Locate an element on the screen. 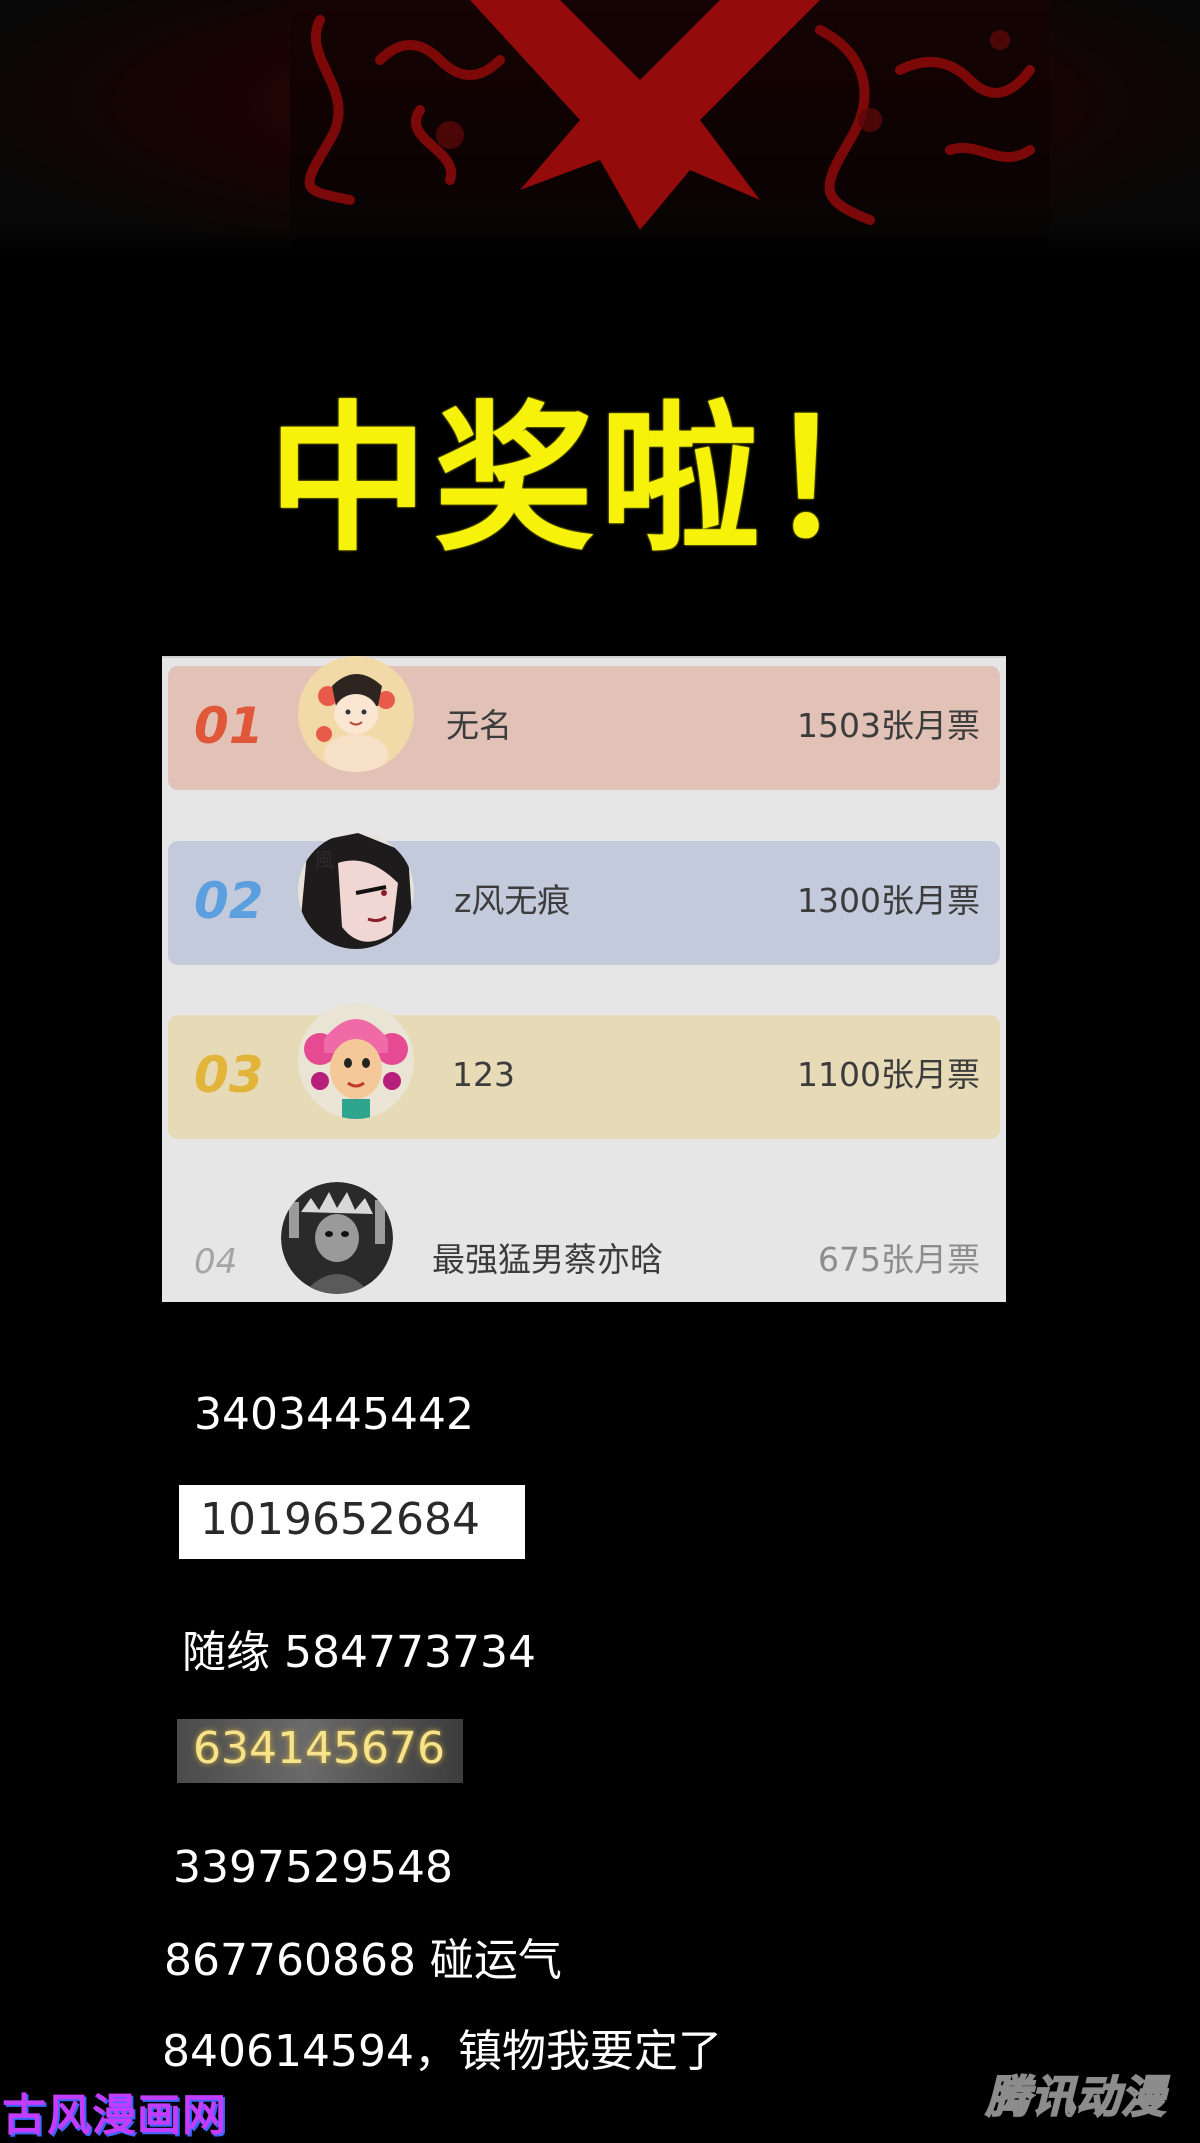 The image size is (1200, 2143). ranking-votes: 1503张月票 is located at coordinates (888, 725).